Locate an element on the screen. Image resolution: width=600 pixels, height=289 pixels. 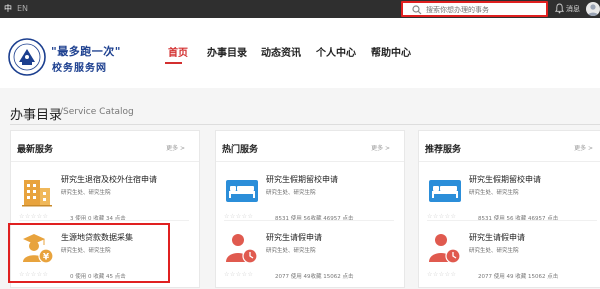
service-stats: 2077 使用 49收藏 15062 点击 is located at coordinates (314, 277).